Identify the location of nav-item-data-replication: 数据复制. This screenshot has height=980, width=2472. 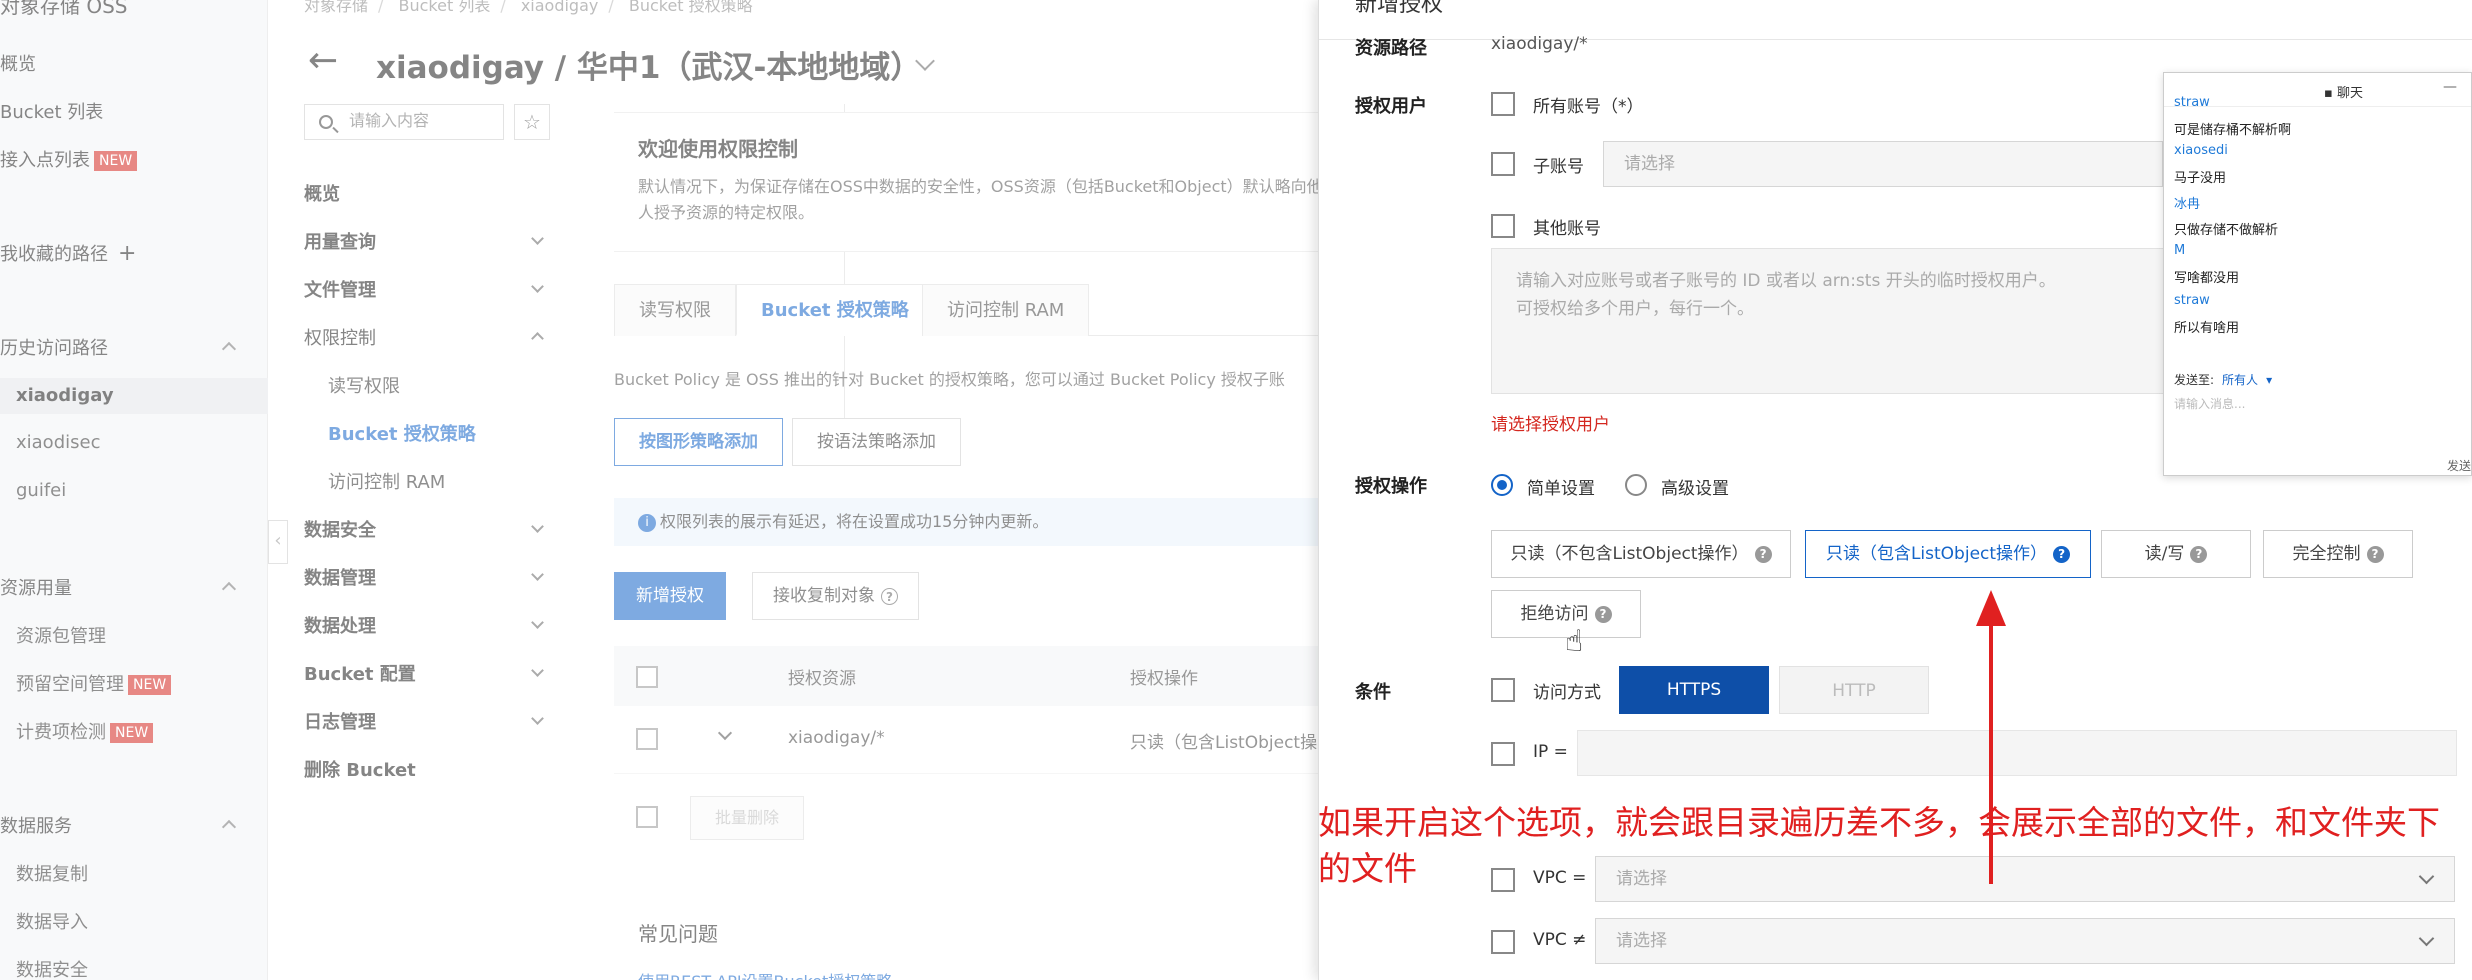
(52, 873).